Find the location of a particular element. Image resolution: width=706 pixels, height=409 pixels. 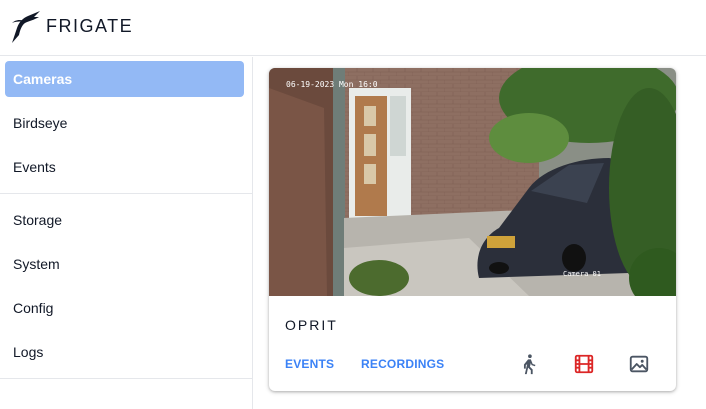

sidebar-item-cameras: Cameras is located at coordinates (124, 79).